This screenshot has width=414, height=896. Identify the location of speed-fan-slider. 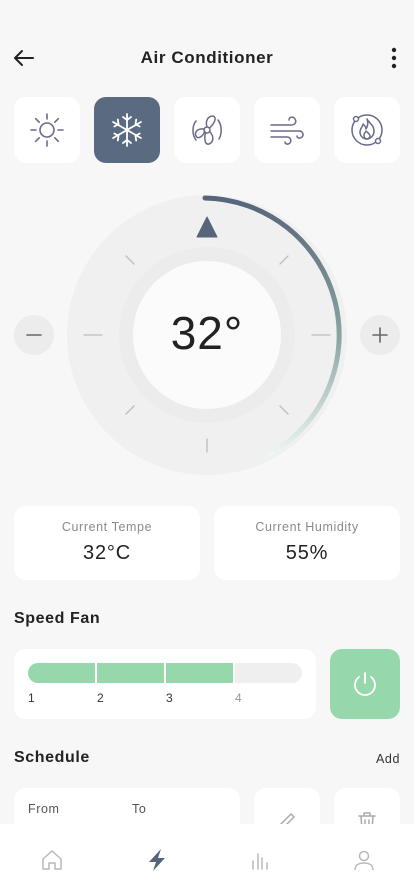
(165, 673).